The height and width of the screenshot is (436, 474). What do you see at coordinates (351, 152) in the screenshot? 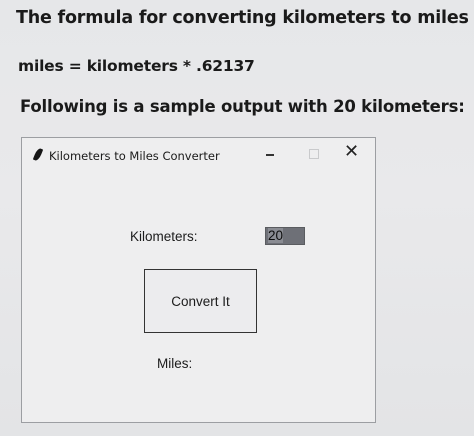
I see `close-button: ✕` at bounding box center [351, 152].